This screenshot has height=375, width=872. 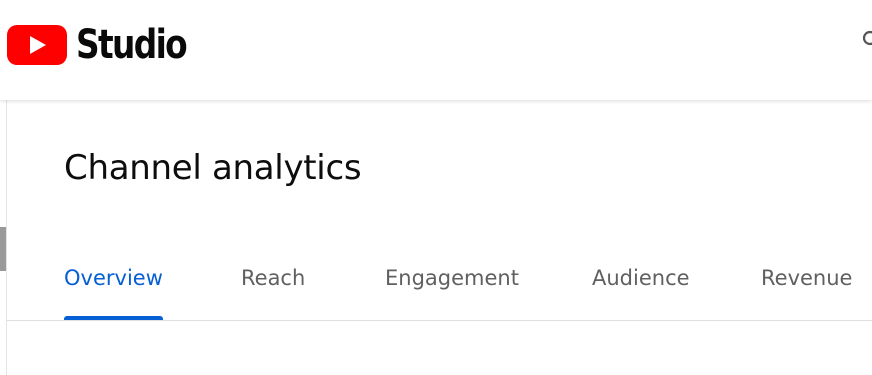 What do you see at coordinates (807, 278) in the screenshot?
I see `tab-label: Revenue` at bounding box center [807, 278].